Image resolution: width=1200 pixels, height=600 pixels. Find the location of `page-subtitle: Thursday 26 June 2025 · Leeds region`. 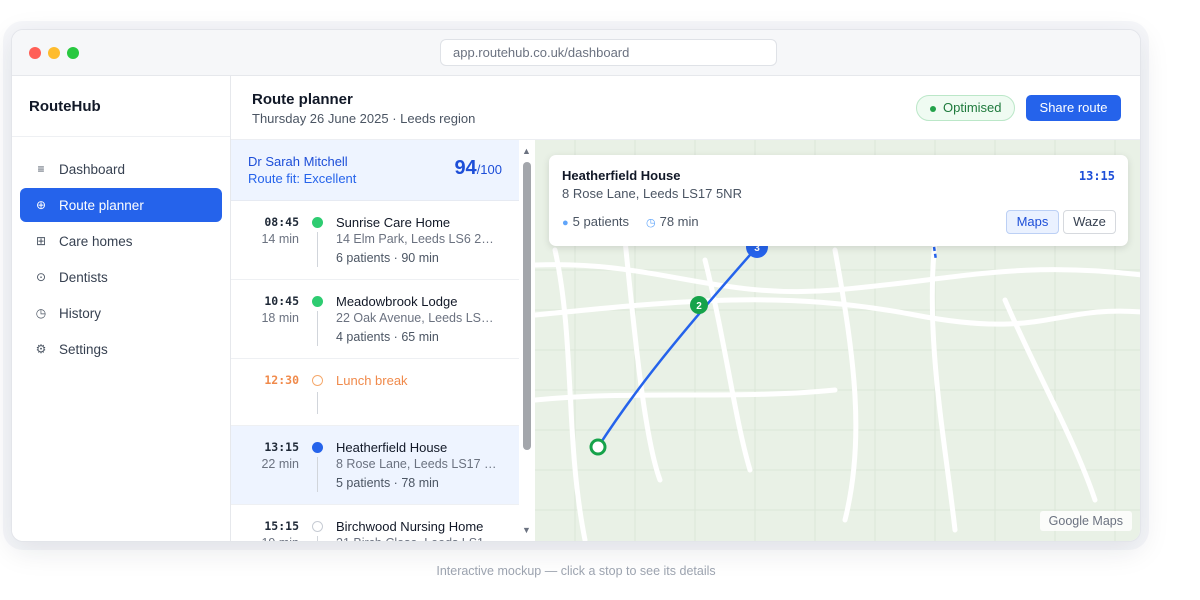

page-subtitle: Thursday 26 June 2025 · Leeds region is located at coordinates (364, 118).